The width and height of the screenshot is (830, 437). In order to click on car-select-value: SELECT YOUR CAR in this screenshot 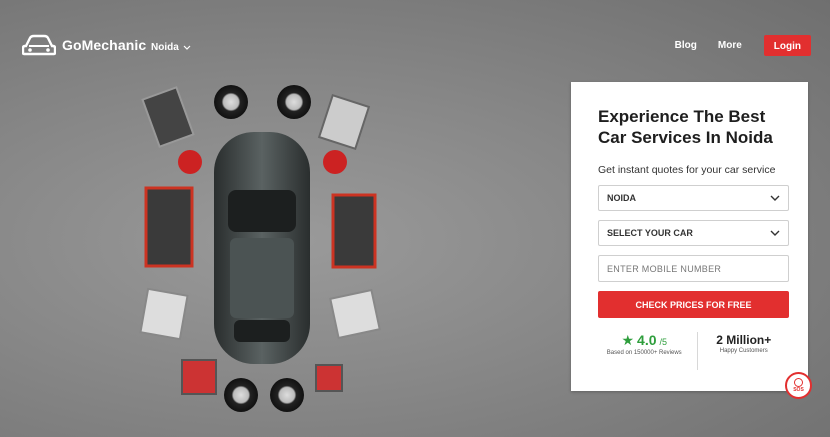, I will do `click(650, 233)`.